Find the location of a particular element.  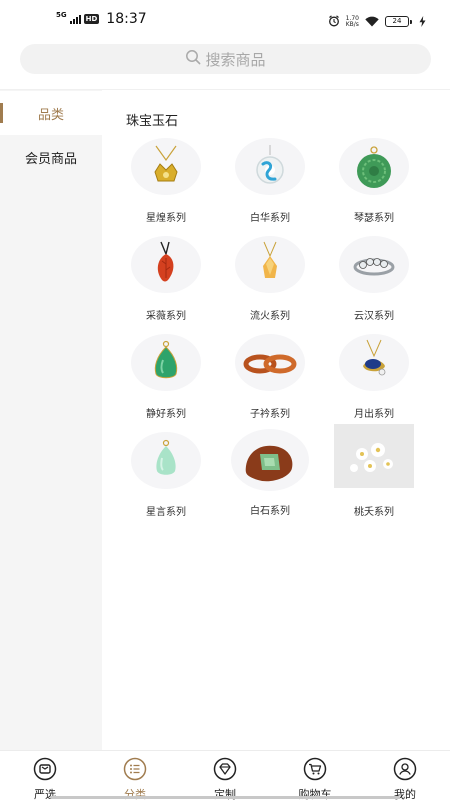

sidebar-item-label: 品类 is located at coordinates (50, 115).